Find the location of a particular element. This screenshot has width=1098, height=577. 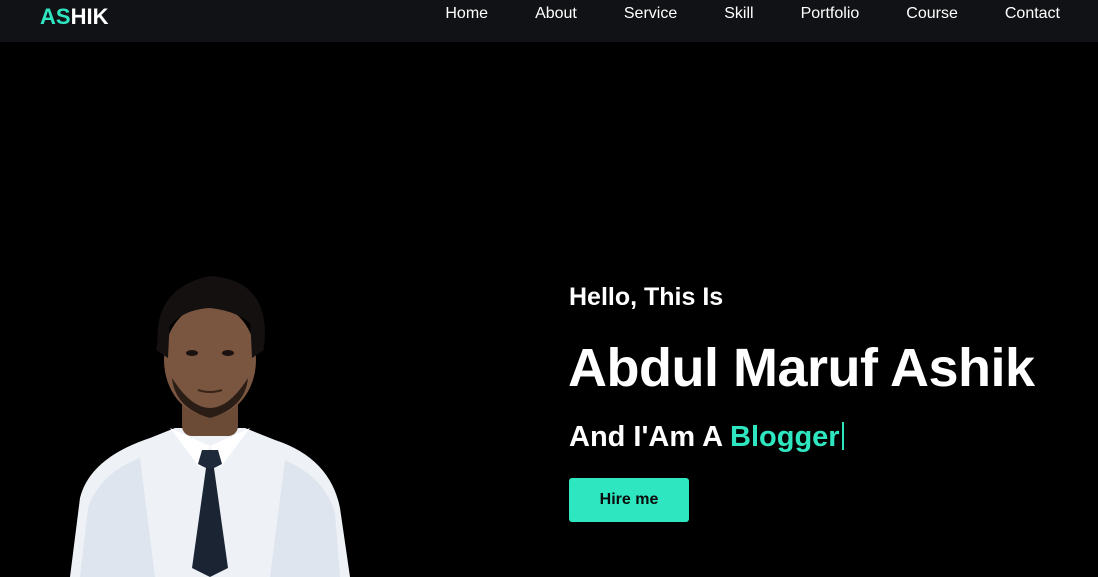

nav-portfolio: Portfolio is located at coordinates (830, 14).